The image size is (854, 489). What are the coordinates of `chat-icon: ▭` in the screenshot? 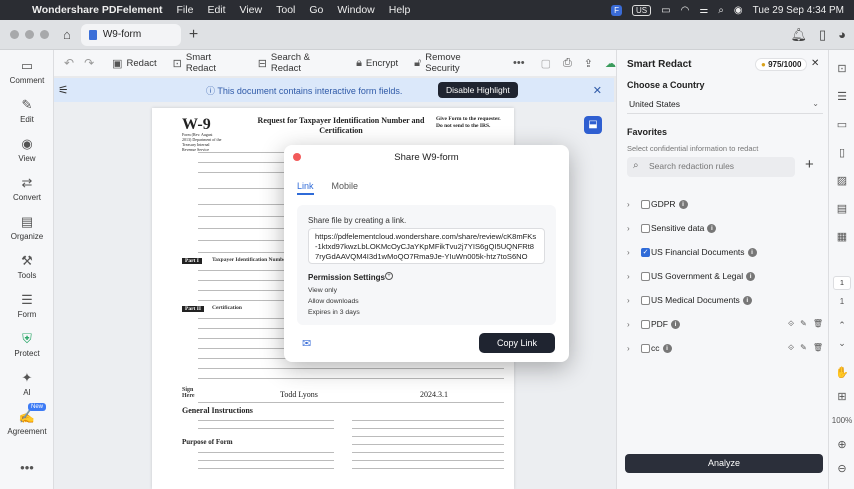 It's located at (841, 124).